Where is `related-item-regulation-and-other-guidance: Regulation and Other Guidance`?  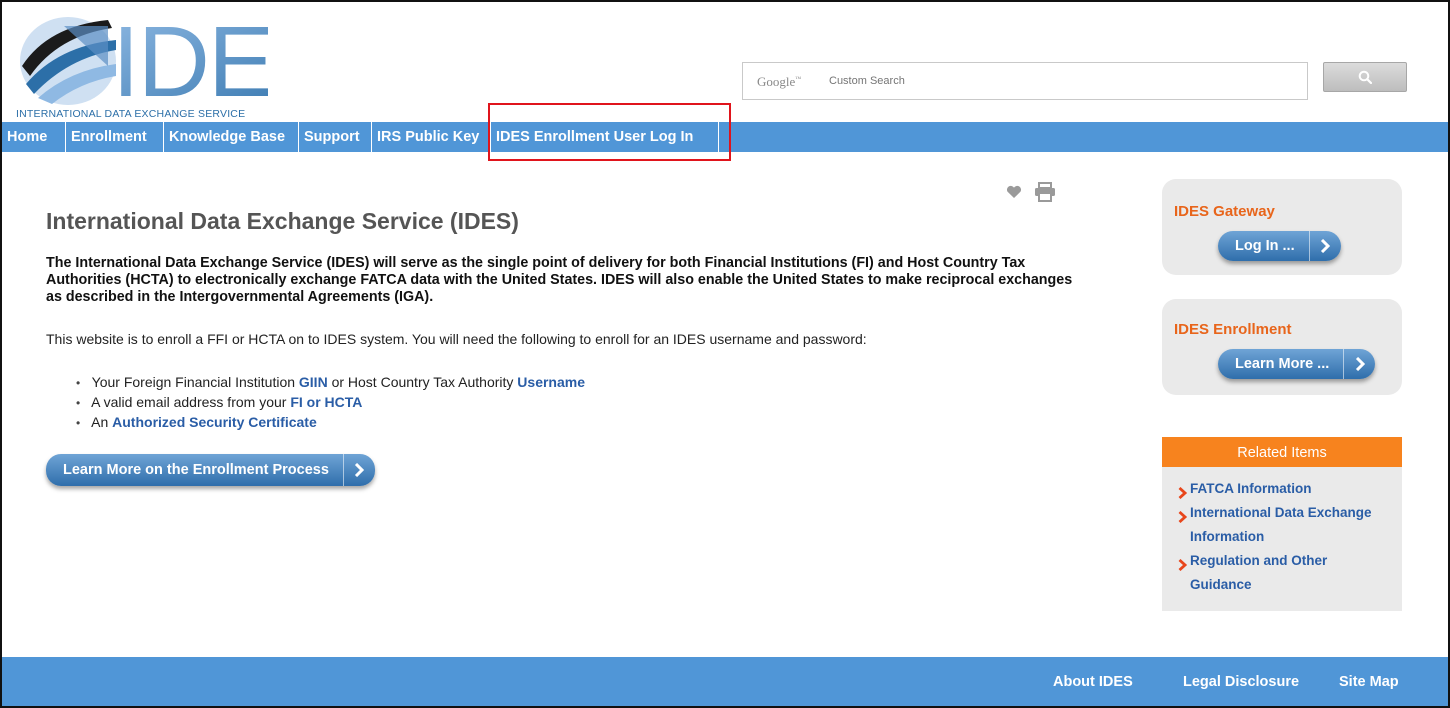
related-item-regulation-and-other-guidance: Regulation and Other Guidance is located at coordinates (1276, 573).